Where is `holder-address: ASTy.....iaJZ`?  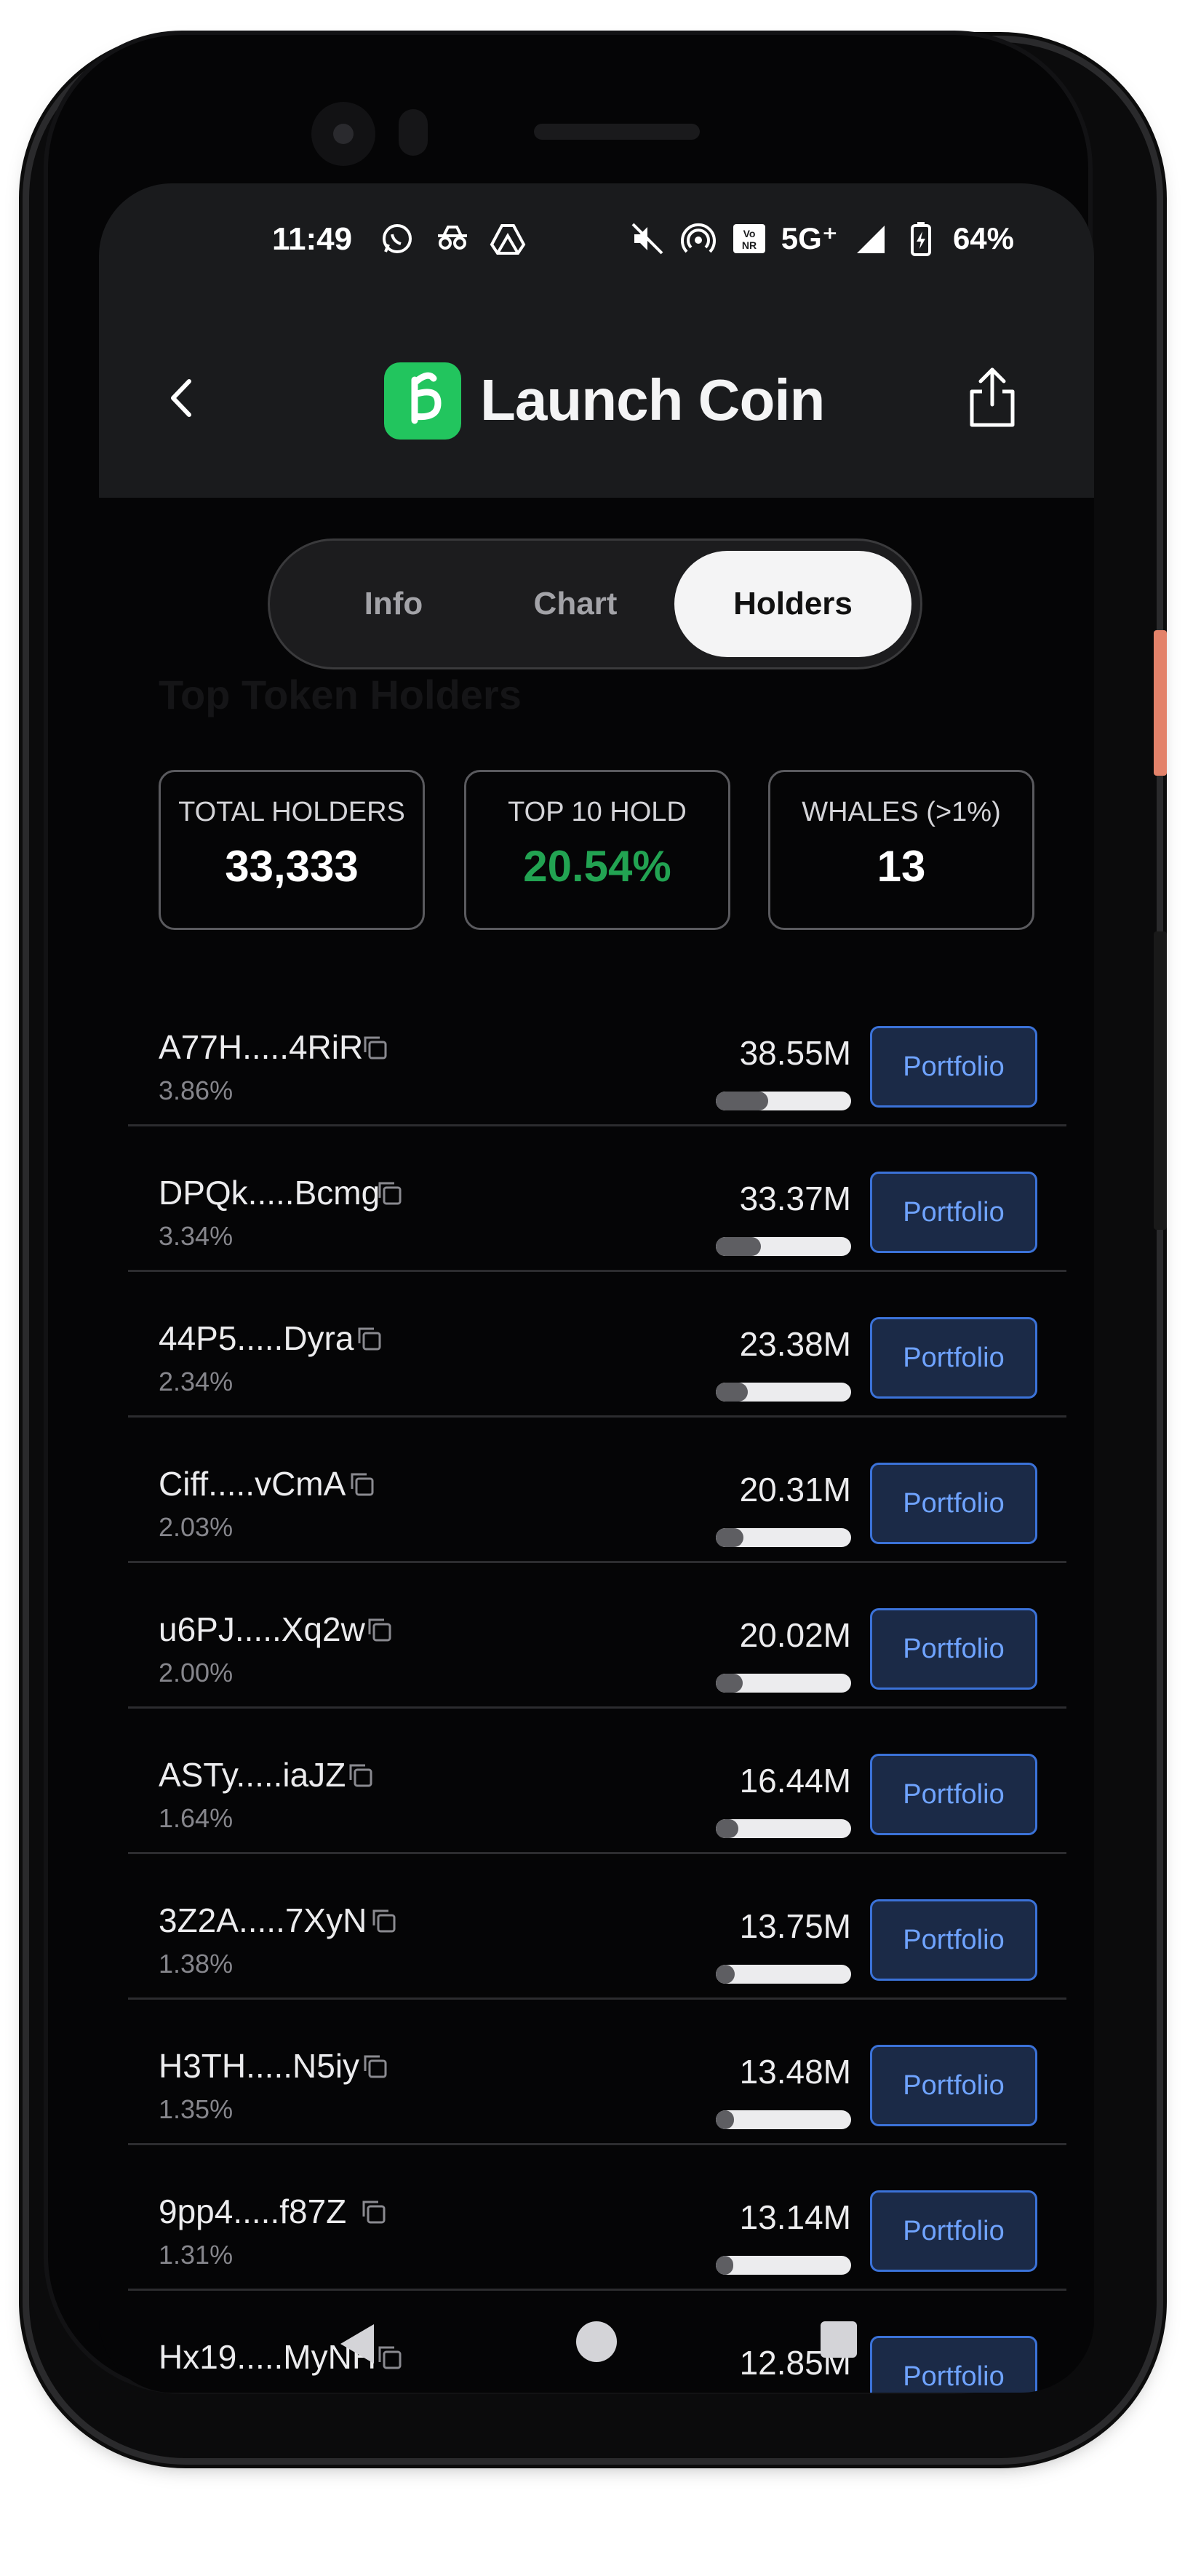 holder-address: ASTy.....iaJZ is located at coordinates (253, 1775).